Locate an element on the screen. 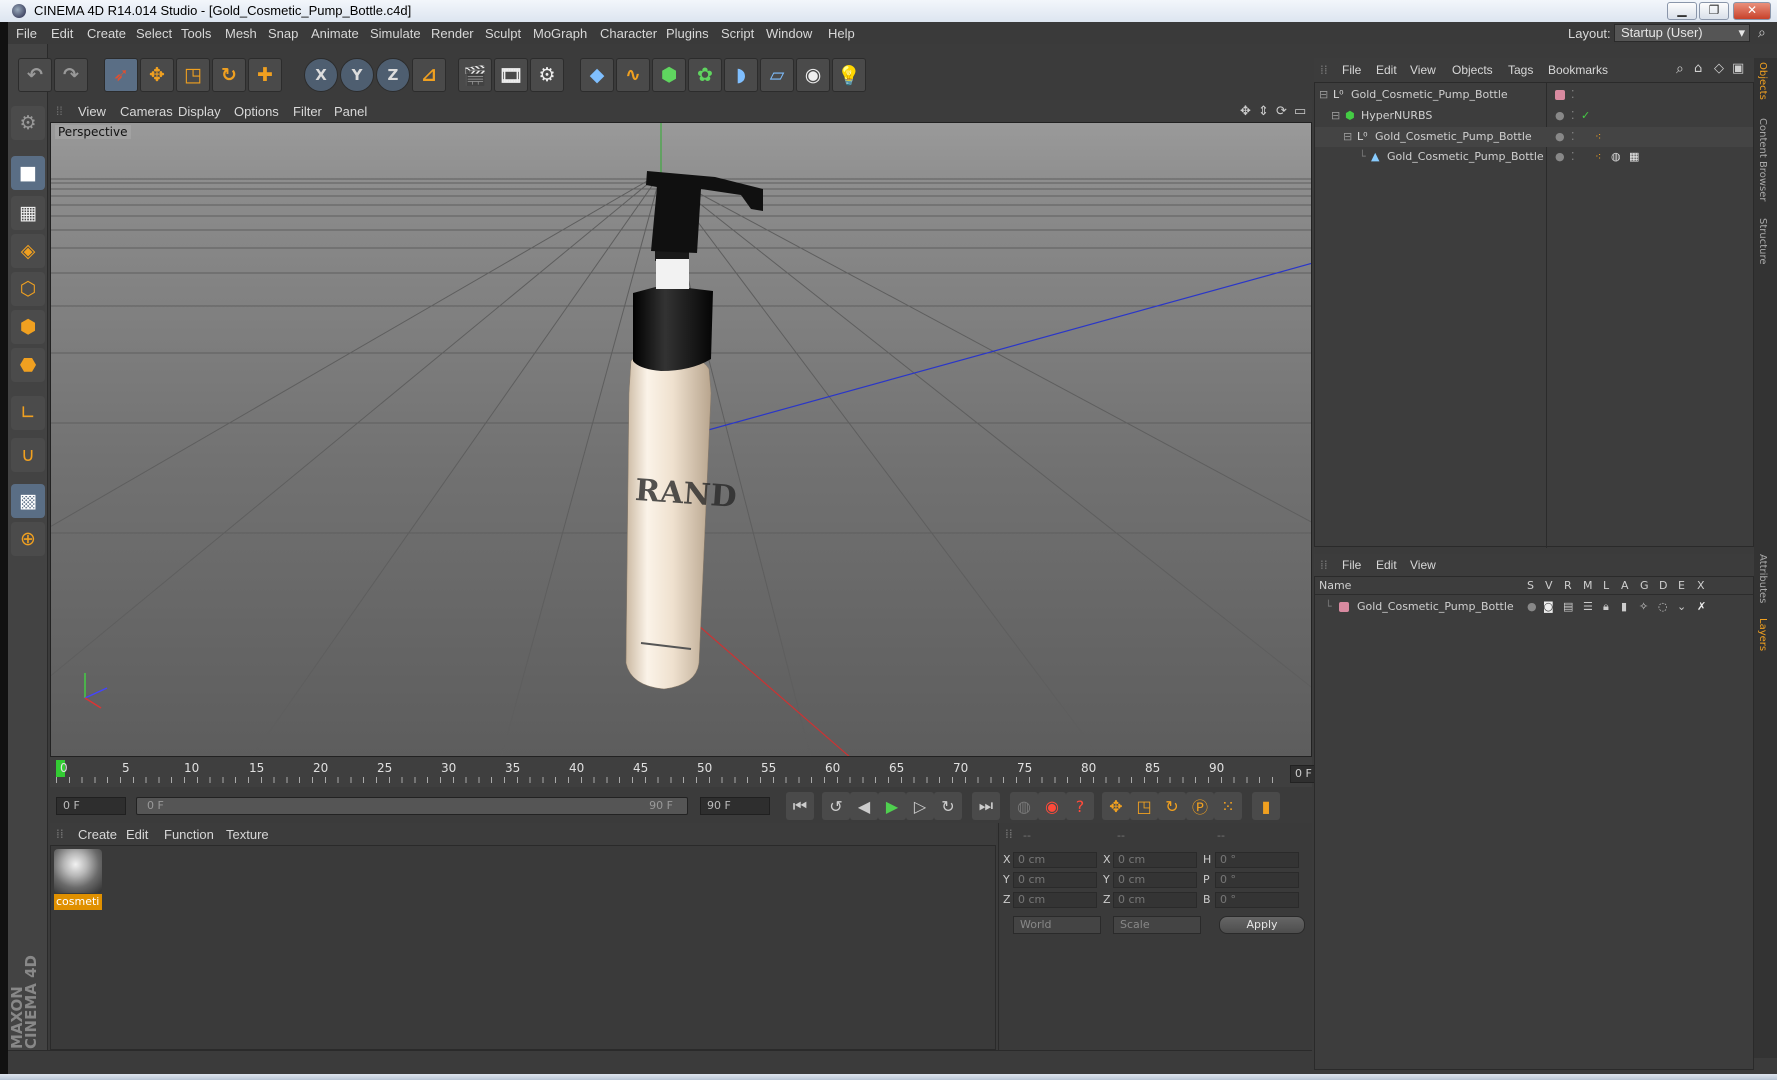 The image size is (1777, 1080). key-point-level-icon: ⁙ is located at coordinates (1228, 806).